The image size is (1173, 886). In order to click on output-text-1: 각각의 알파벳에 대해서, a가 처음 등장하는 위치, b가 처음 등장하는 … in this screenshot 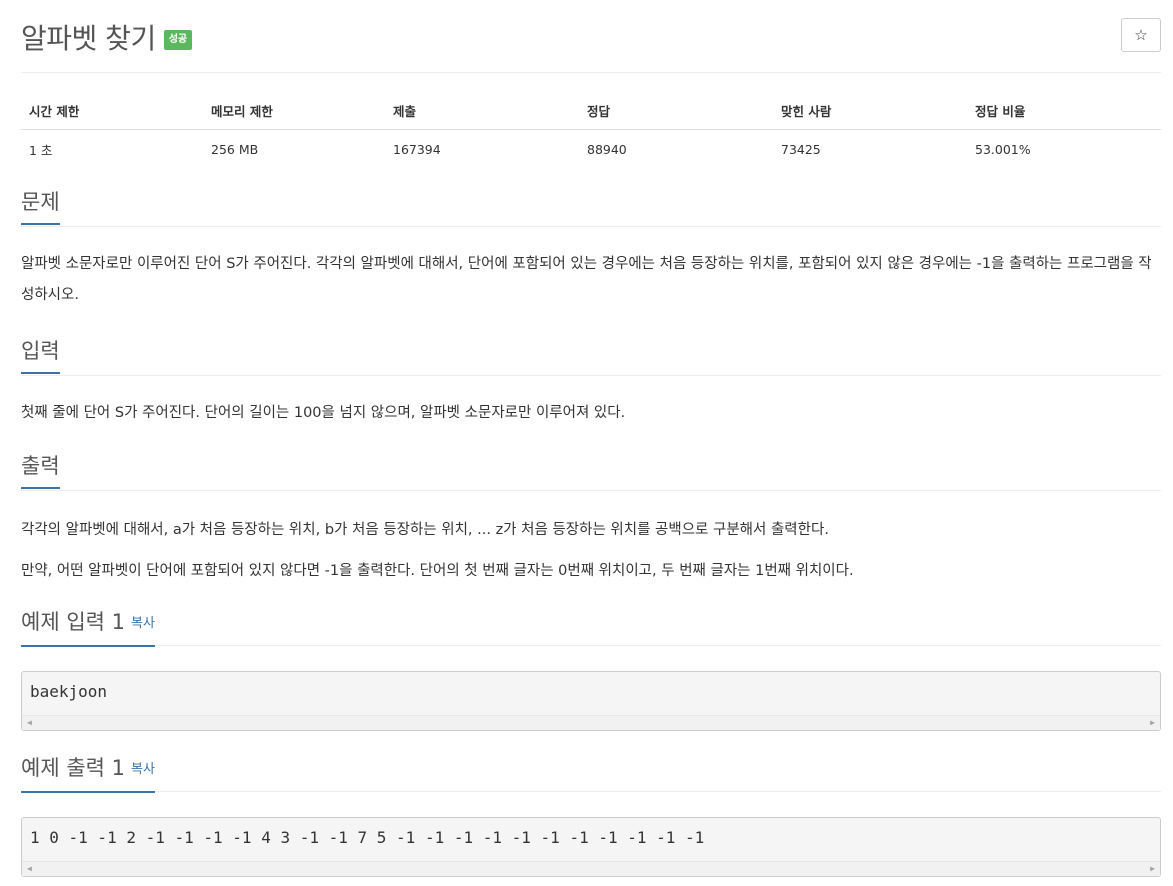, I will do `click(425, 530)`.